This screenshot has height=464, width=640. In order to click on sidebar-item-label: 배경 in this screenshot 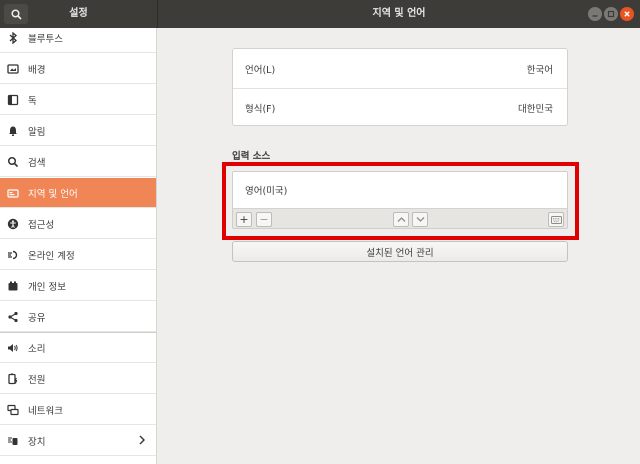, I will do `click(37, 70)`.